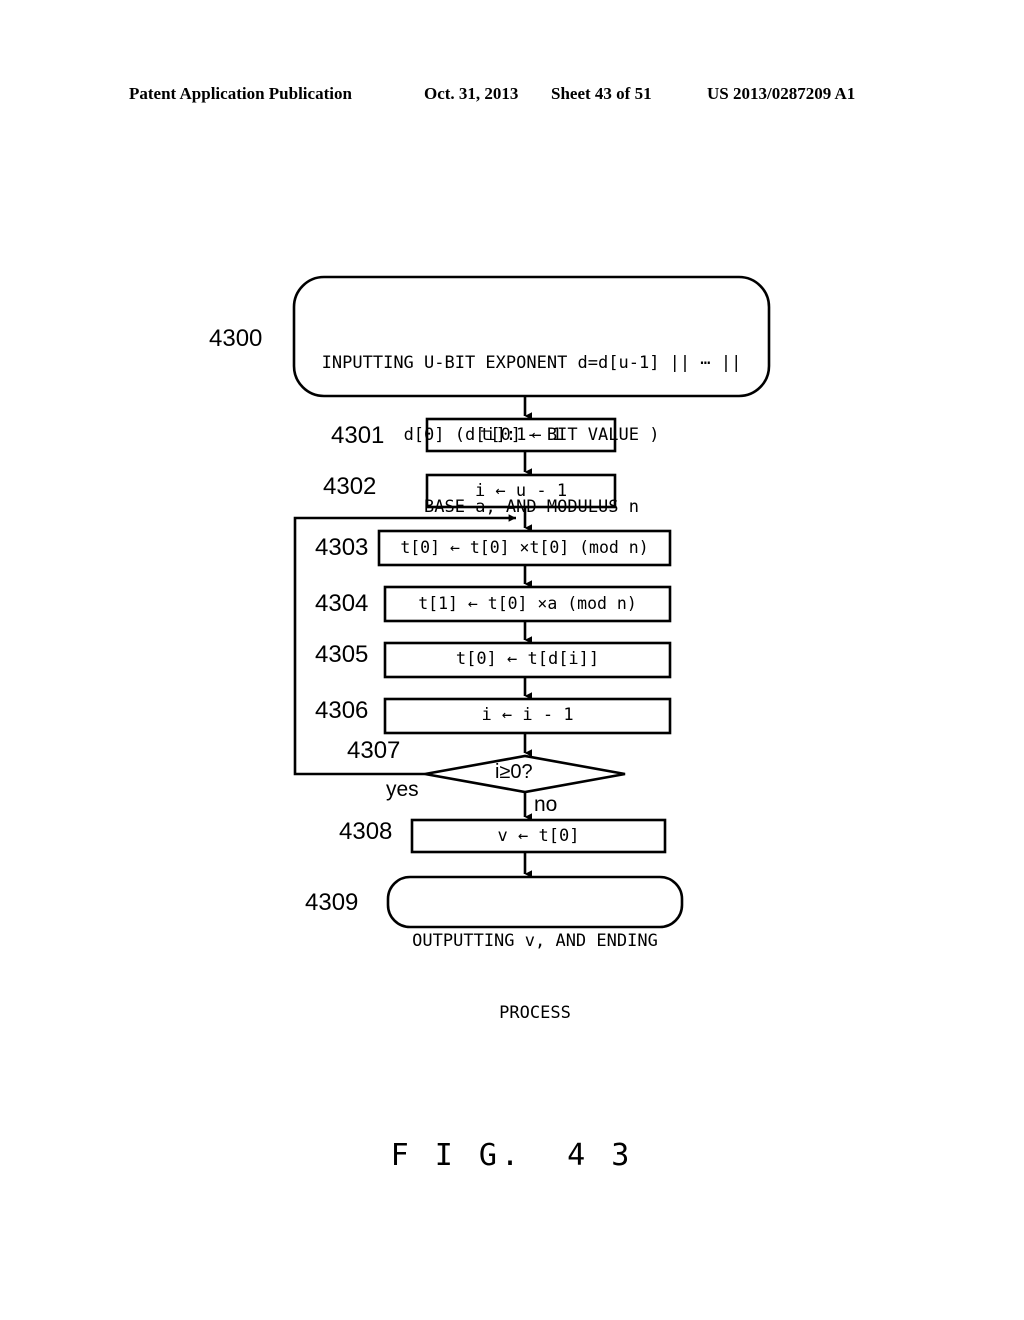 This screenshot has height=1320, width=1024. I want to click on branch-label-no: no, so click(546, 804).